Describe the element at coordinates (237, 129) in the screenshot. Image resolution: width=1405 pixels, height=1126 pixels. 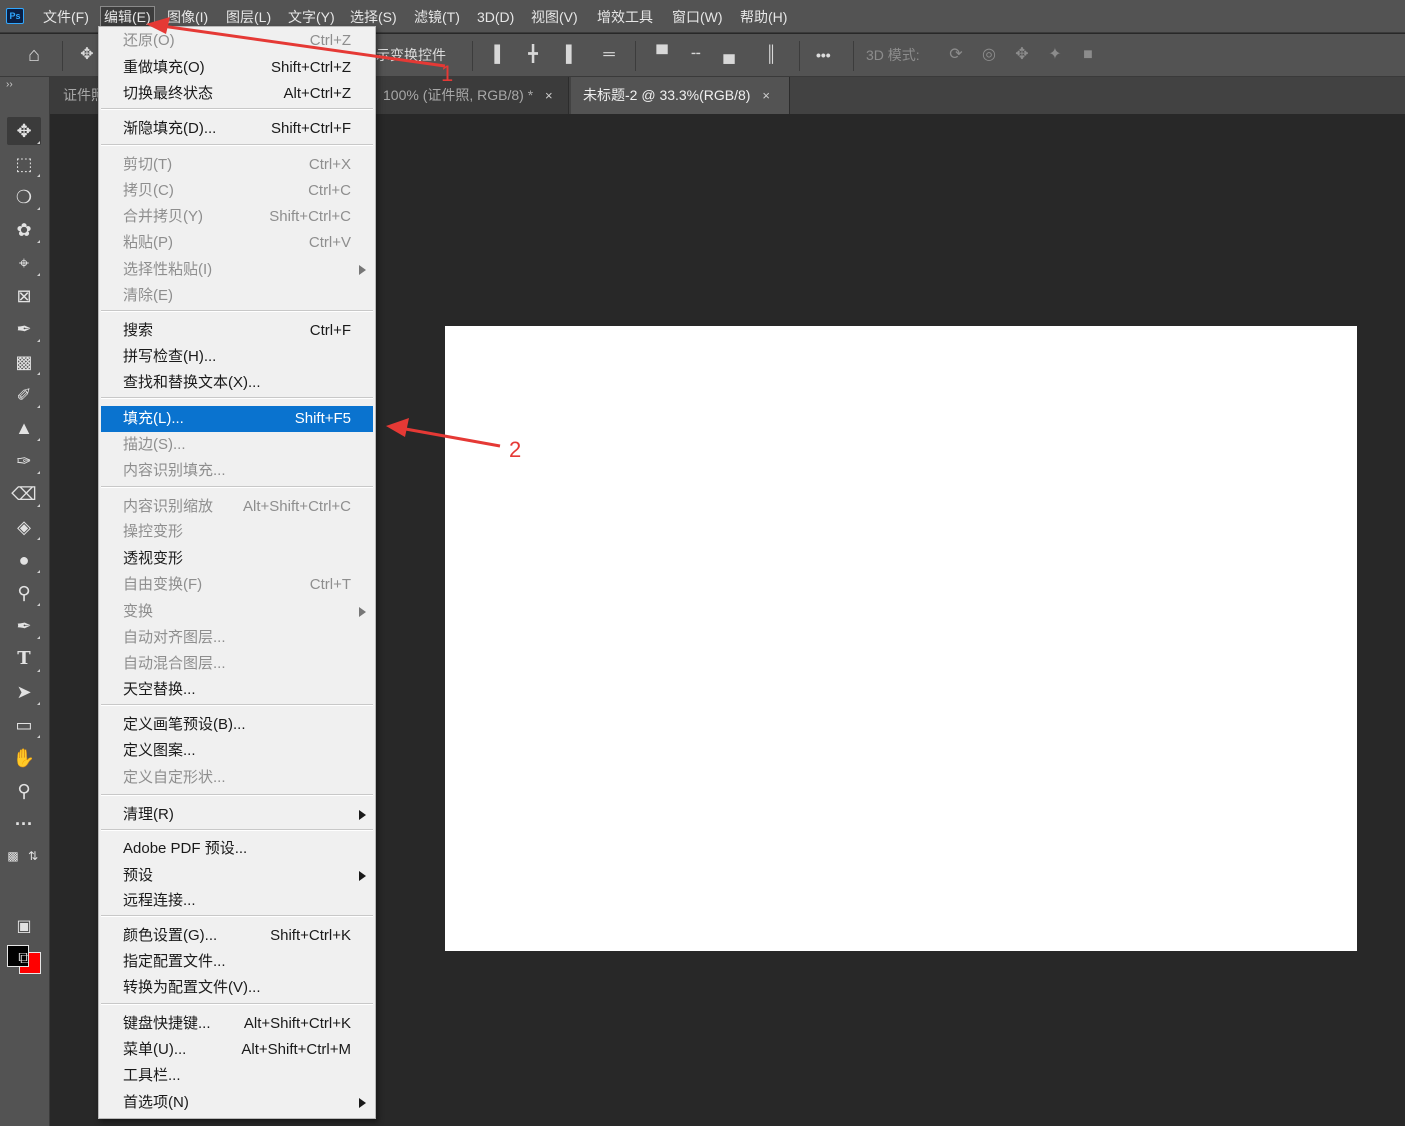
I see `edit-menu-item: 渐隐填充(D)... Shift+Ctrl+F` at that location.